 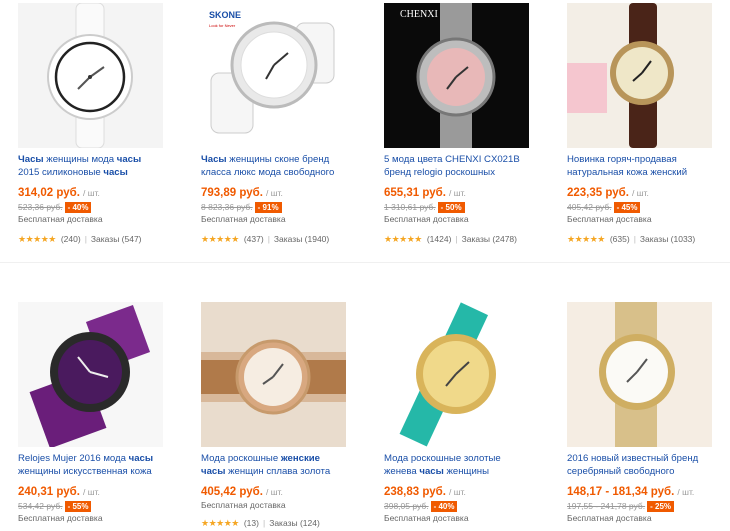 I want to click on product-image: SKONE Look for Never, so click(x=273, y=75).